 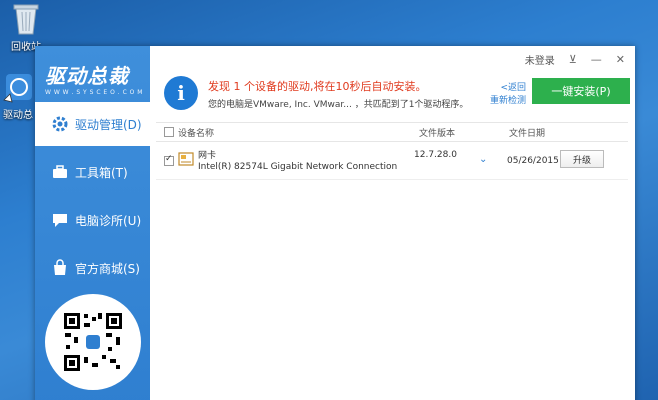 What do you see at coordinates (26, 19) in the screenshot?
I see `recycle-bin-icon` at bounding box center [26, 19].